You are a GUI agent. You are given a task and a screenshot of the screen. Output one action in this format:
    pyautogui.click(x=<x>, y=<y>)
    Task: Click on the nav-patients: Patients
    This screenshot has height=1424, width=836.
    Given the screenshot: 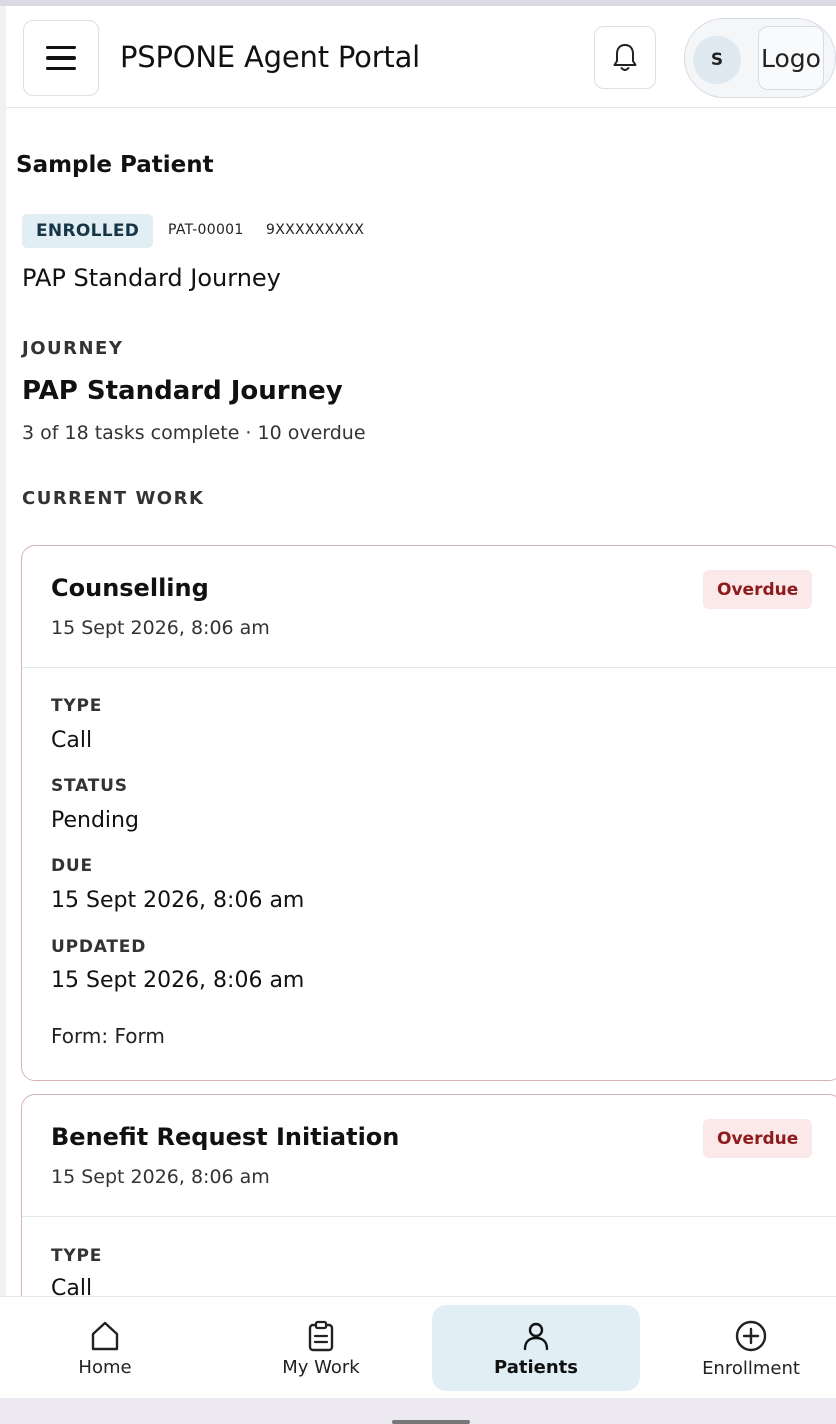 What is the action you would take?
    pyautogui.click(x=536, y=1348)
    